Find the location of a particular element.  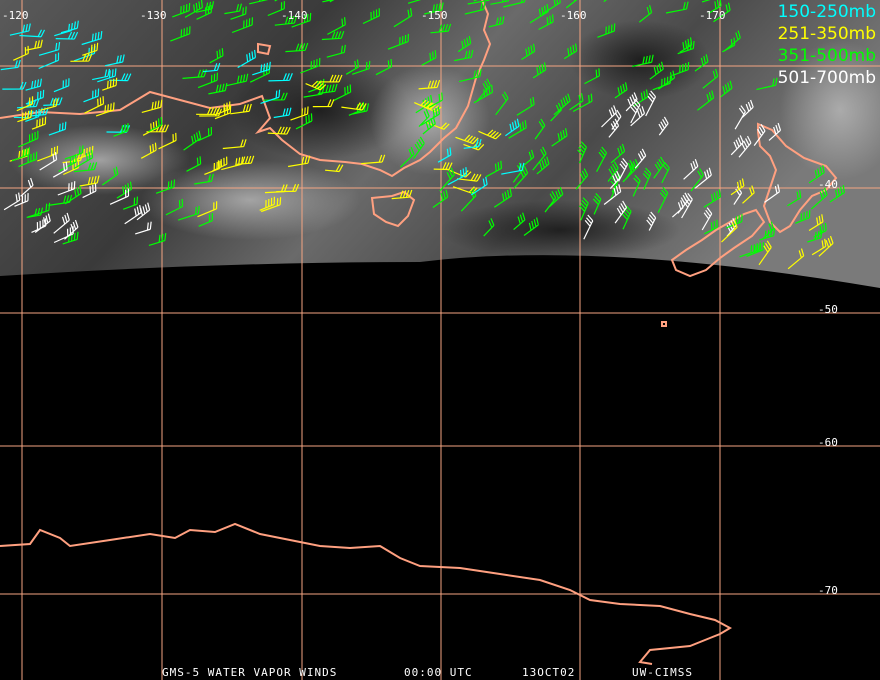

longitude-label: -130 is located at coordinates (153, 15).